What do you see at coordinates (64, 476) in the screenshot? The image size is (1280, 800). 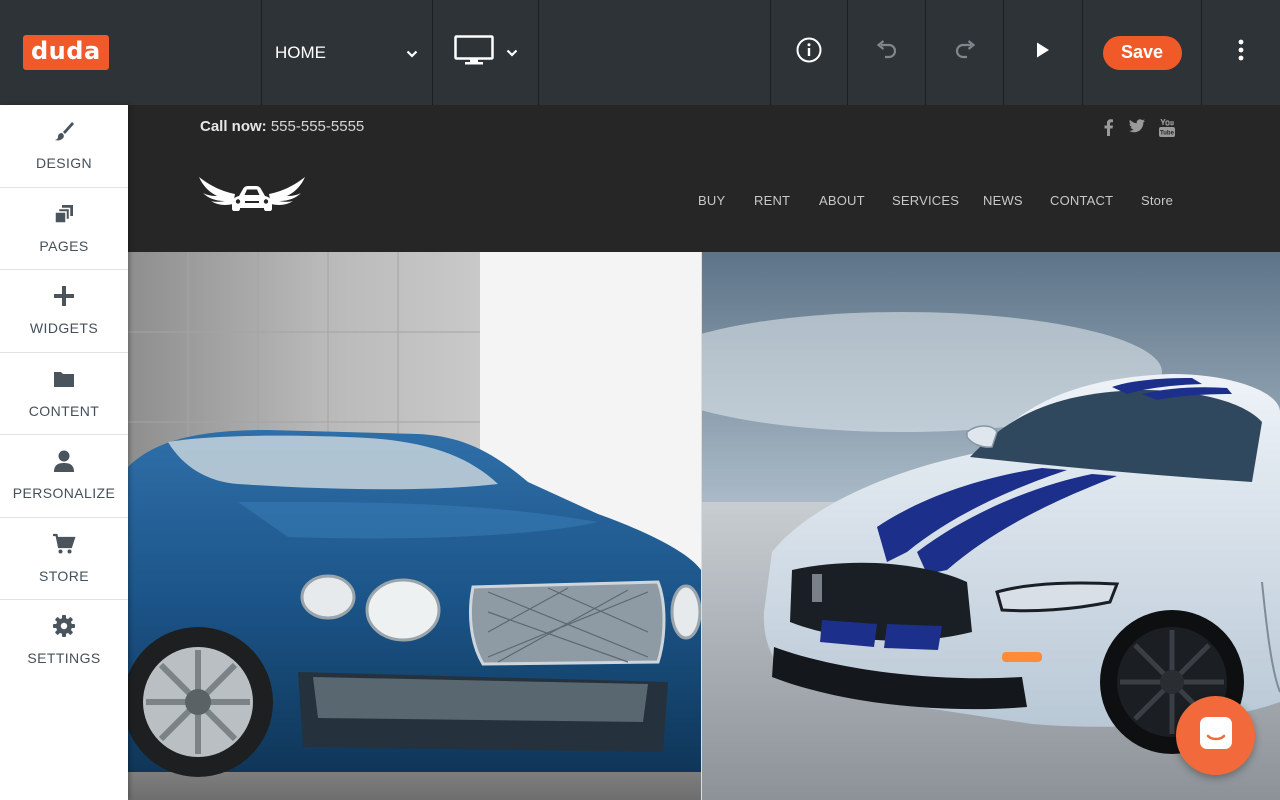 I see `sidebar-item-personalize: PERSONALIZE` at bounding box center [64, 476].